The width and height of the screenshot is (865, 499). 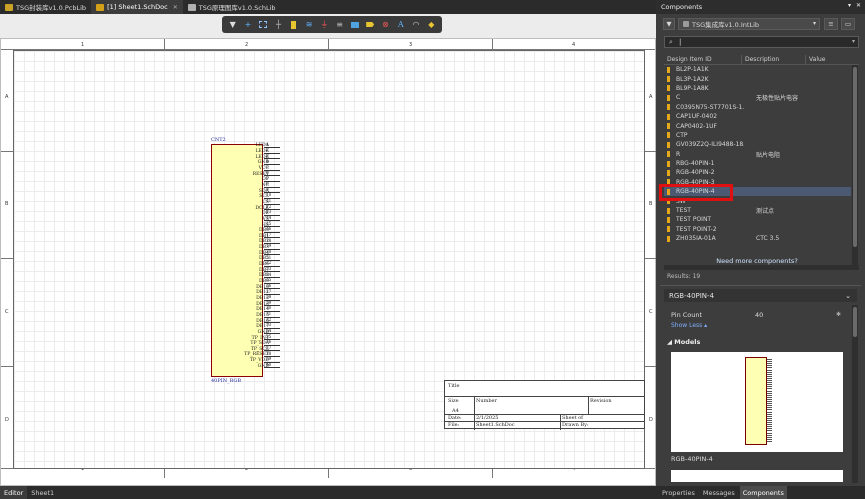 I want to click on list-item: BL2P-1A1K, so click(x=757, y=69).